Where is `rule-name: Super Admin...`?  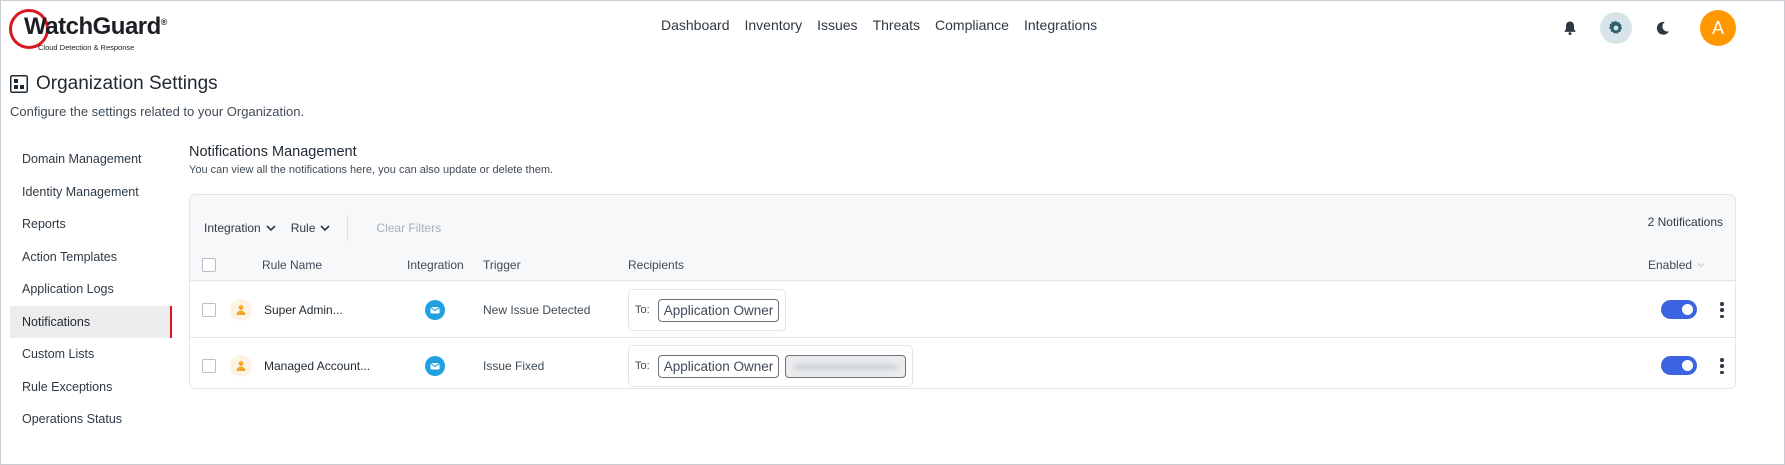 rule-name: Super Admin... is located at coordinates (303, 310).